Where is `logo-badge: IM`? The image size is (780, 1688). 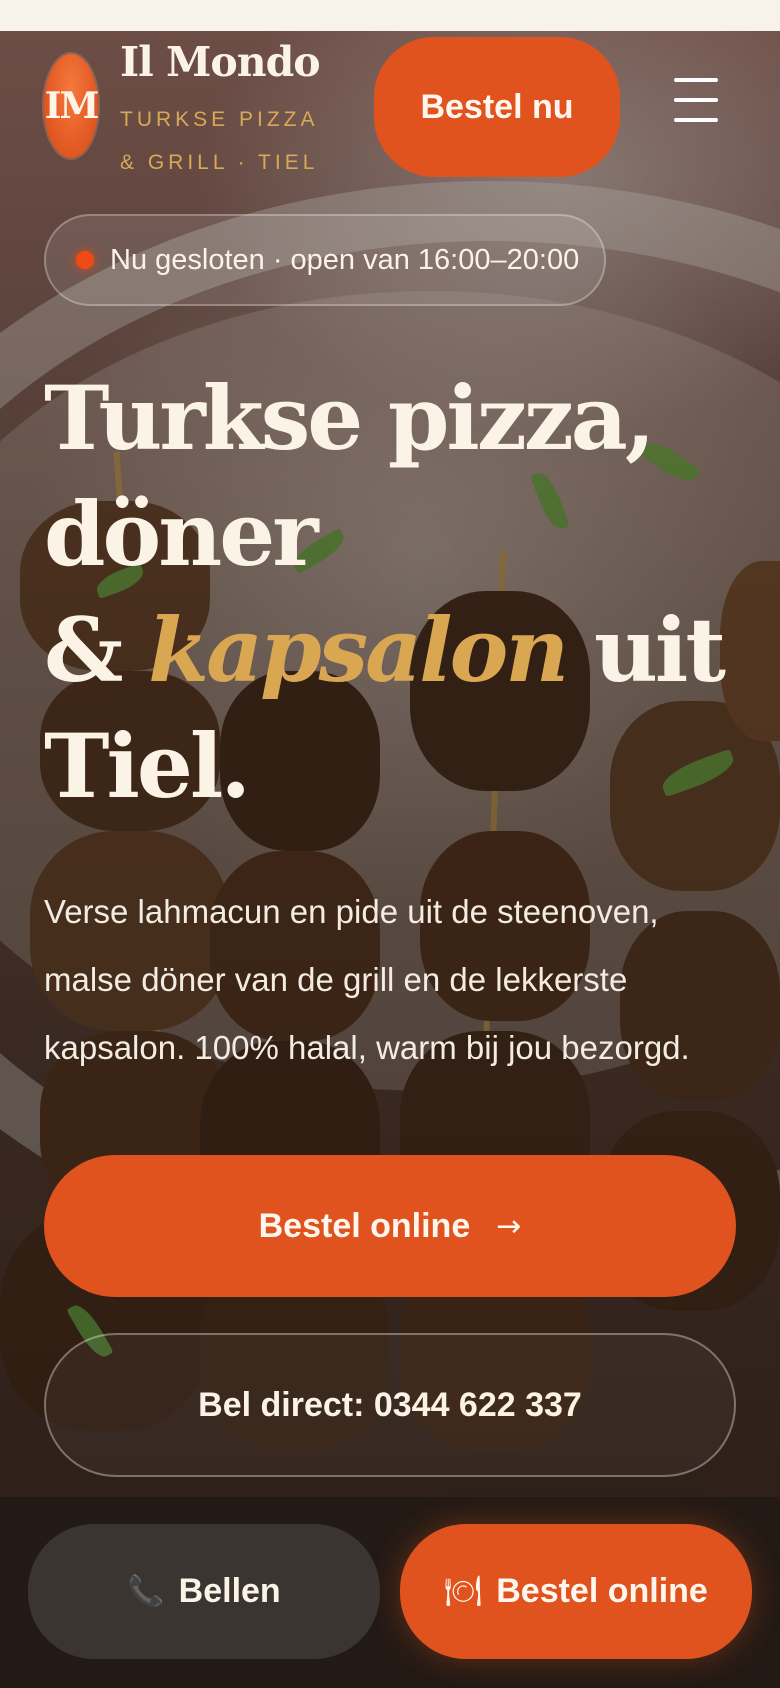
logo-badge: IM is located at coordinates (72, 106).